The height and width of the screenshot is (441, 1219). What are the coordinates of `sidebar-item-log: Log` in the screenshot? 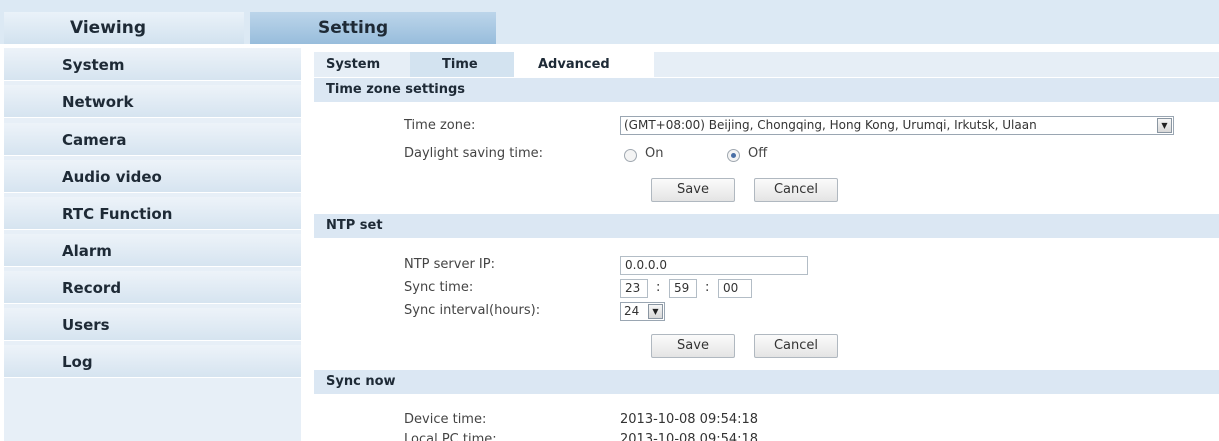 It's located at (152, 361).